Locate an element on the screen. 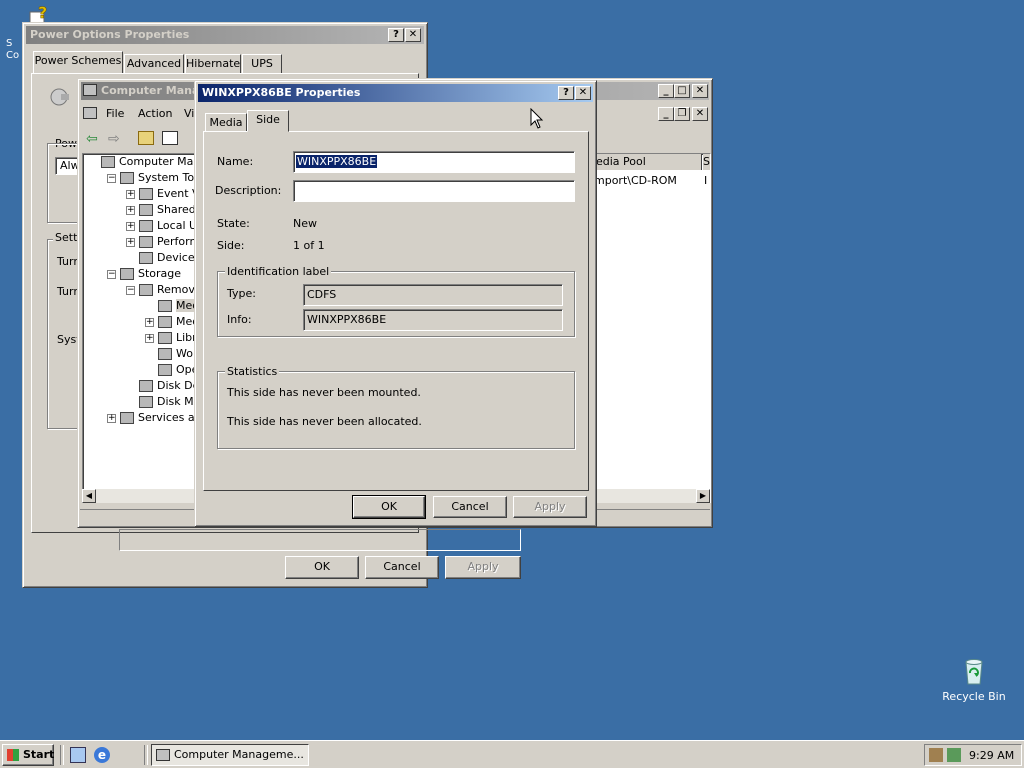 The image size is (1024, 768). tree-item: Event View is located at coordinates (169, 194).